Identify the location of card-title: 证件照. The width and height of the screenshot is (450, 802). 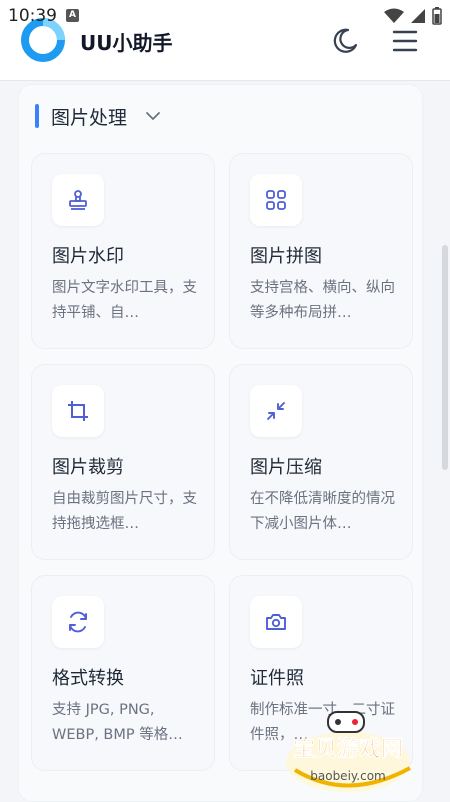
(277, 678).